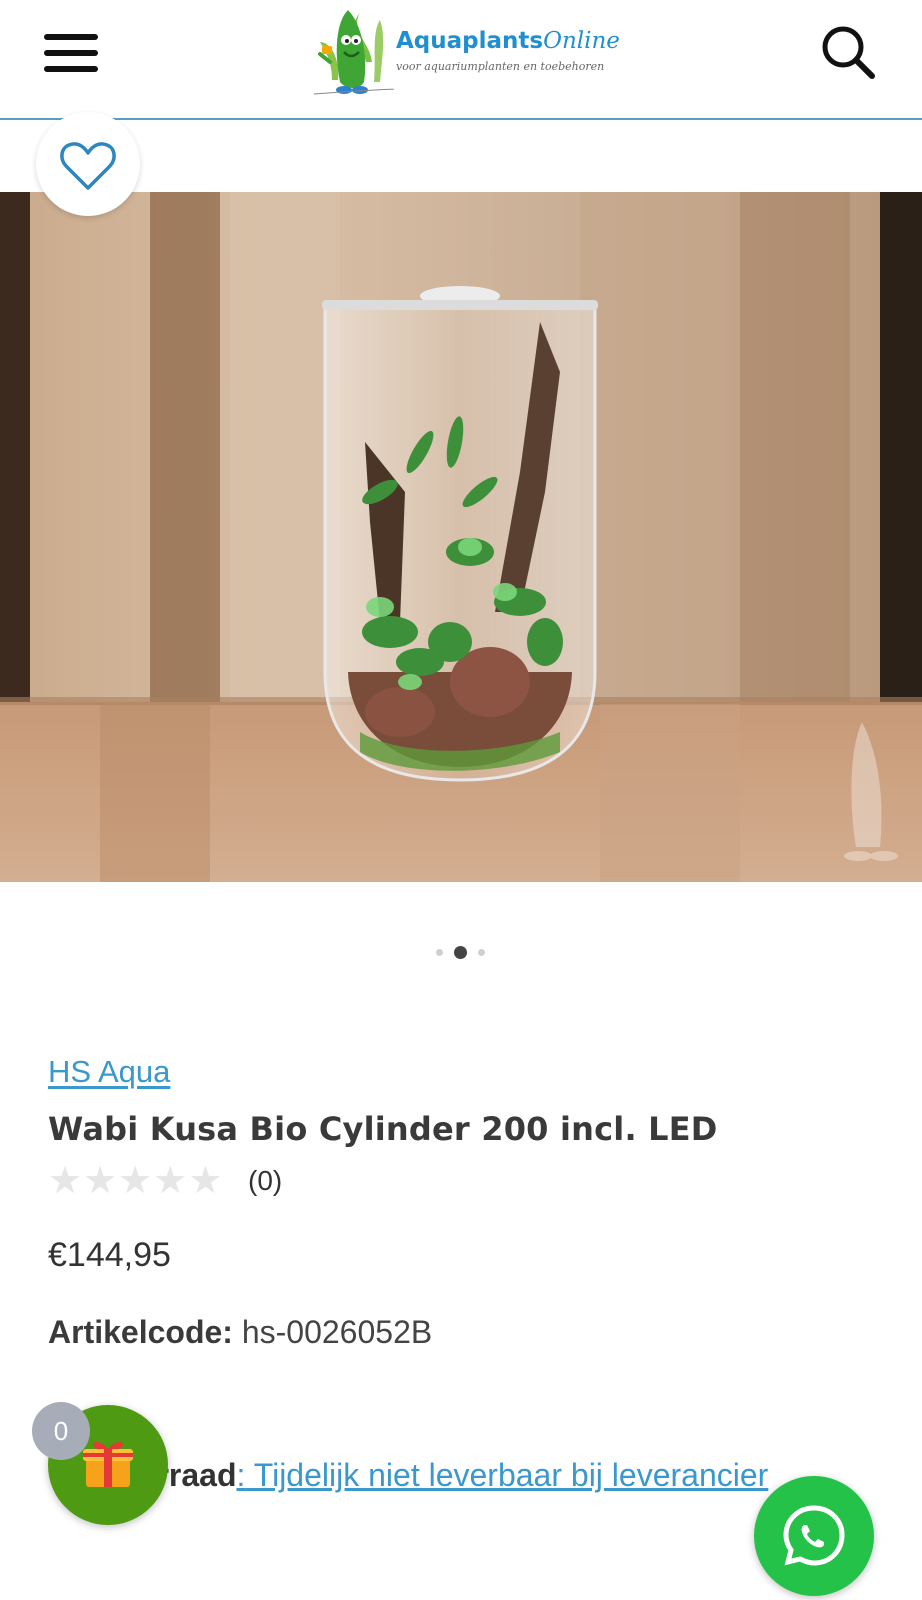  I want to click on carousel-dots, so click(462, 952).